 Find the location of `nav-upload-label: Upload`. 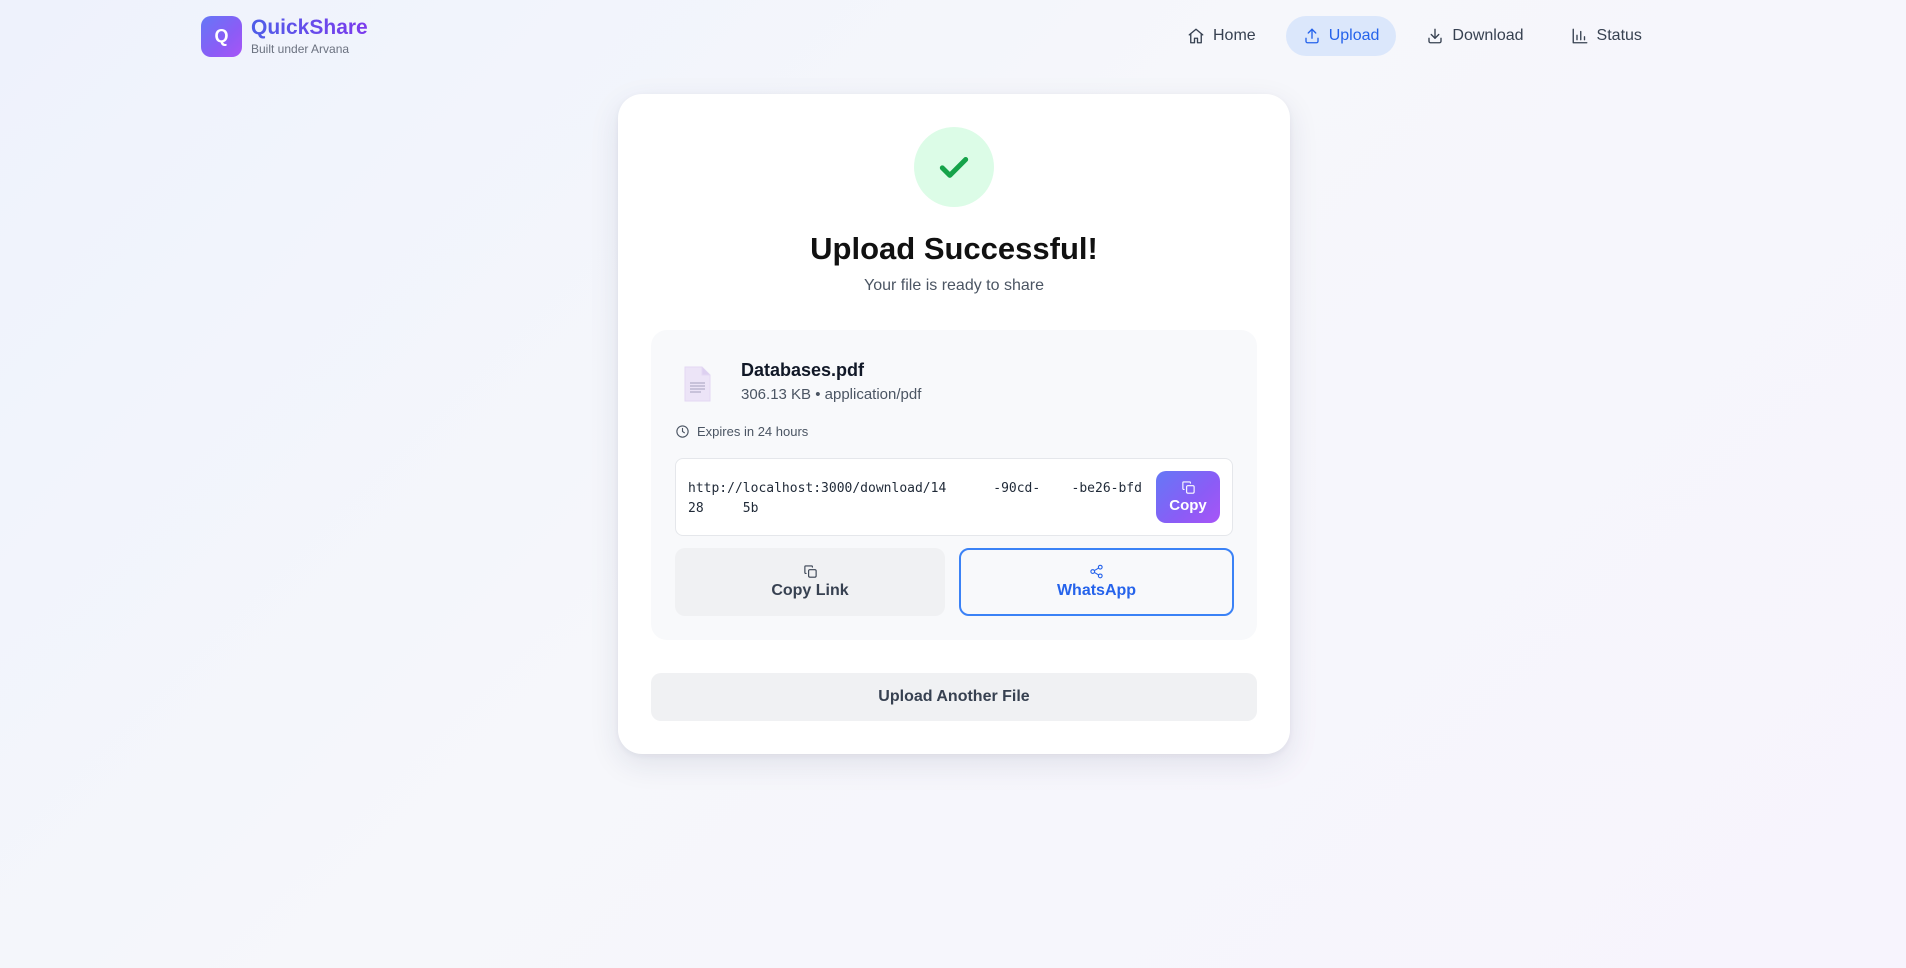

nav-upload-label: Upload is located at coordinates (1354, 35).